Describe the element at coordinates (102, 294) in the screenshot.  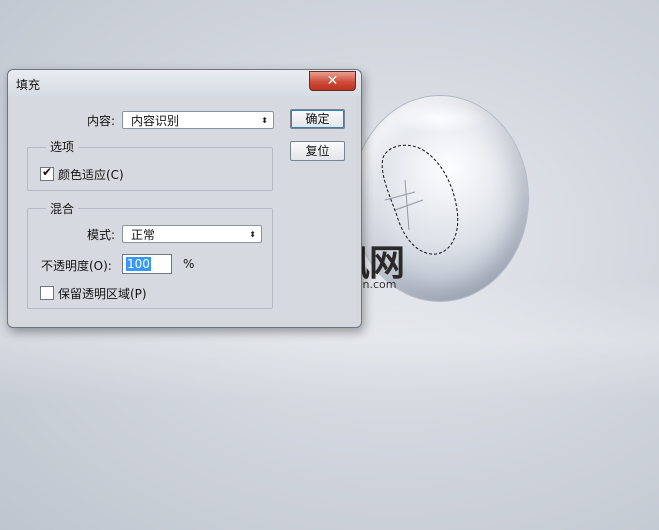
I see `preserve-transparency-label: 保留透明区域(P)` at that location.